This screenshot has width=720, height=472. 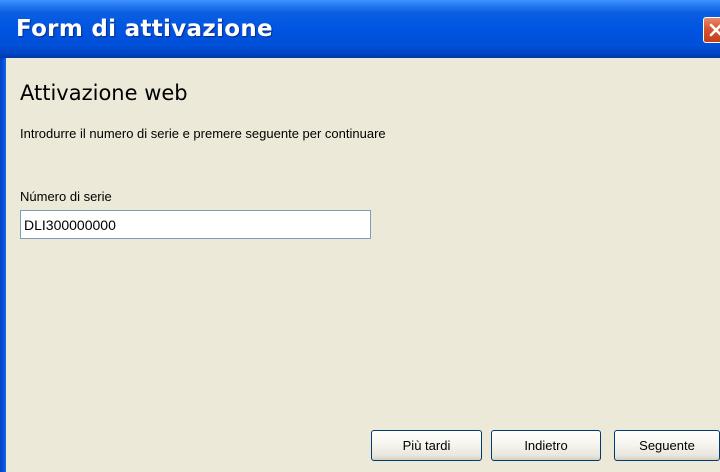 I want to click on next-button: Seguente, so click(x=667, y=445).